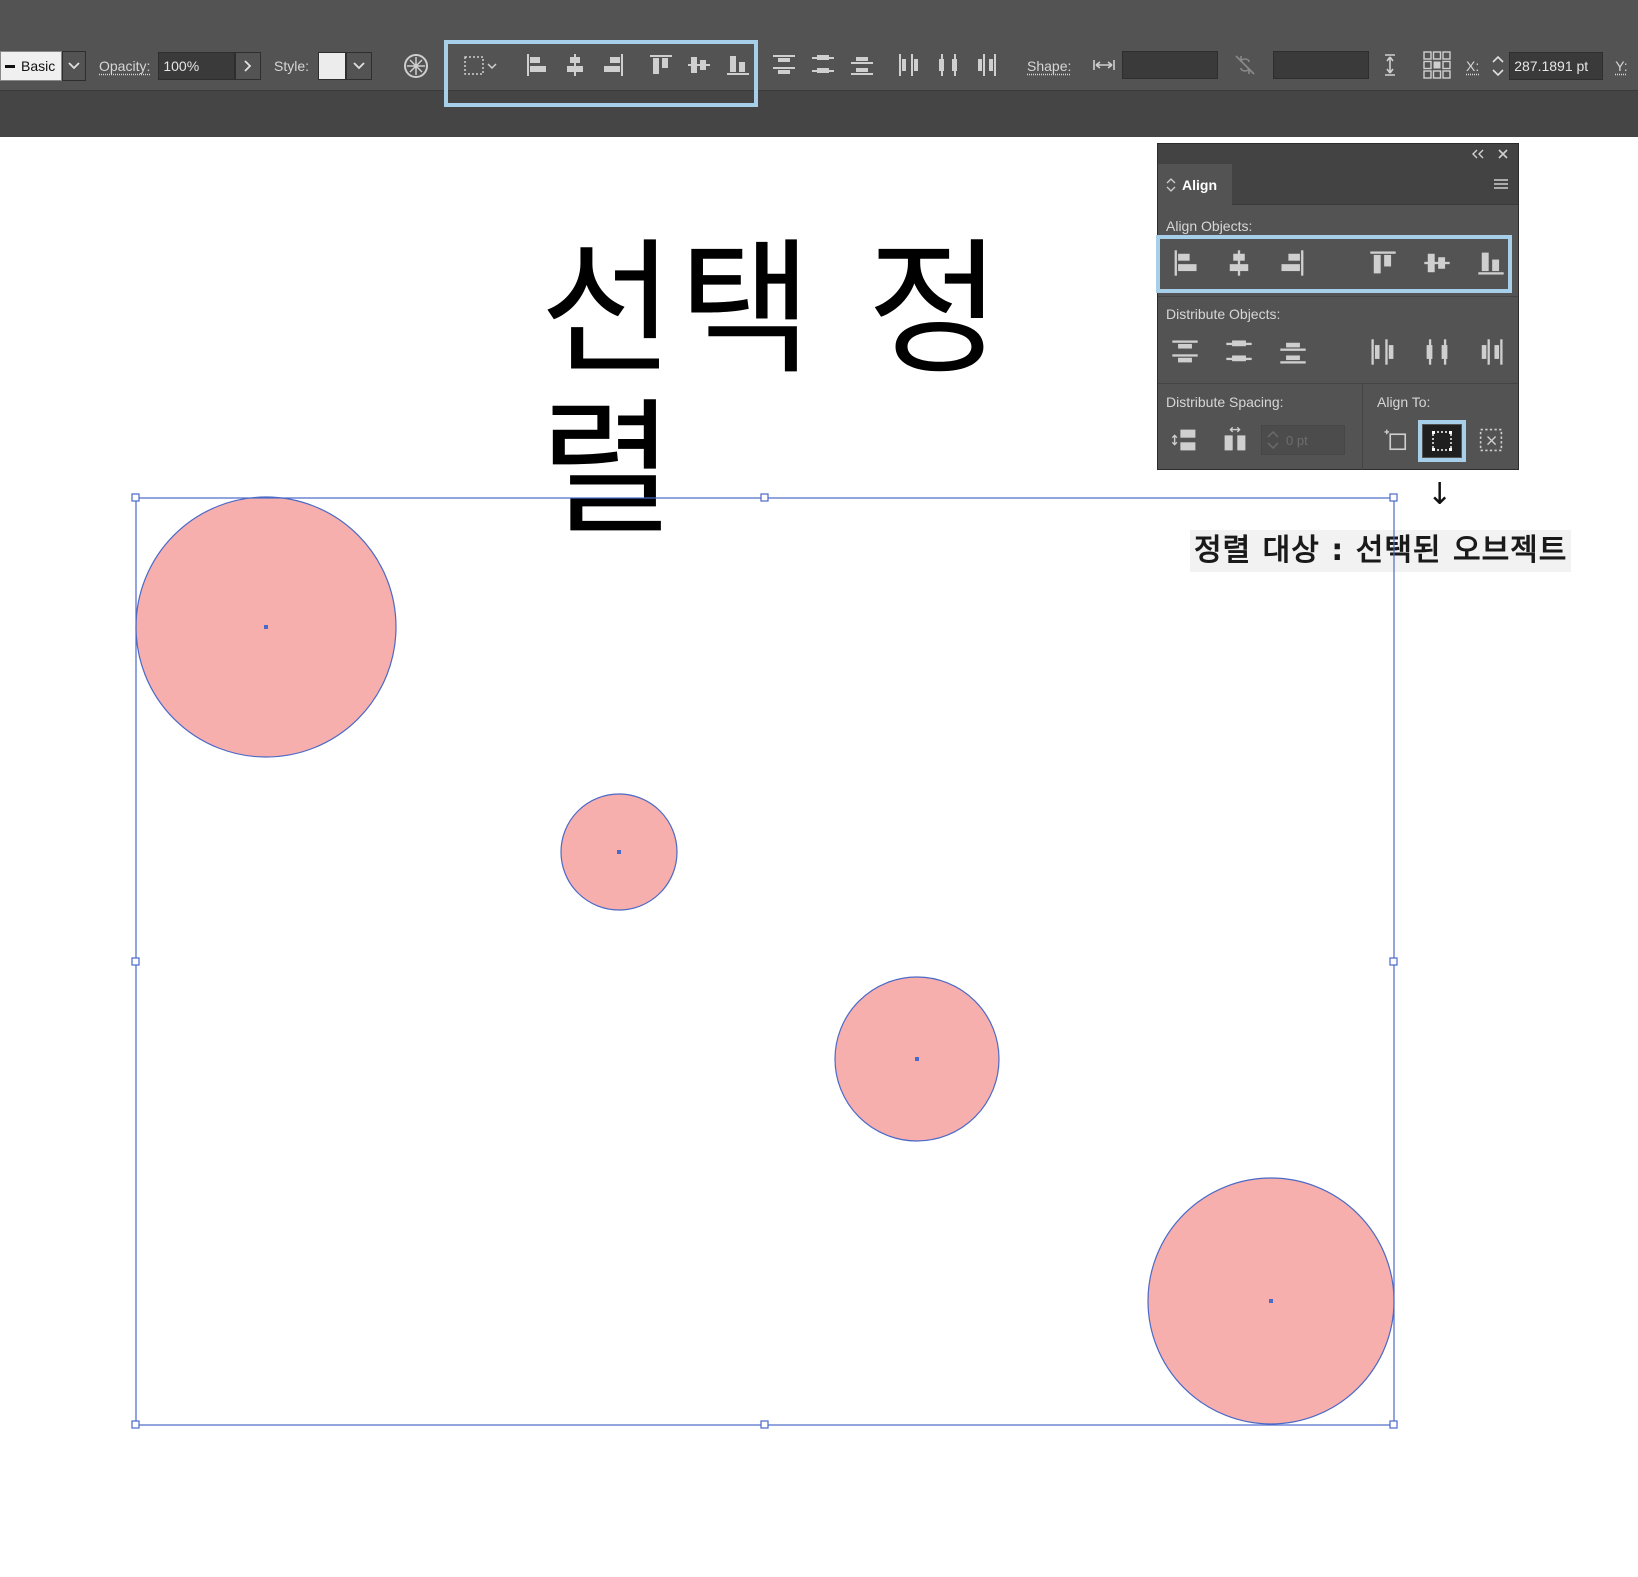  Describe the element at coordinates (1334, 264) in the screenshot. I see `panel-align-objects-highlight` at that location.